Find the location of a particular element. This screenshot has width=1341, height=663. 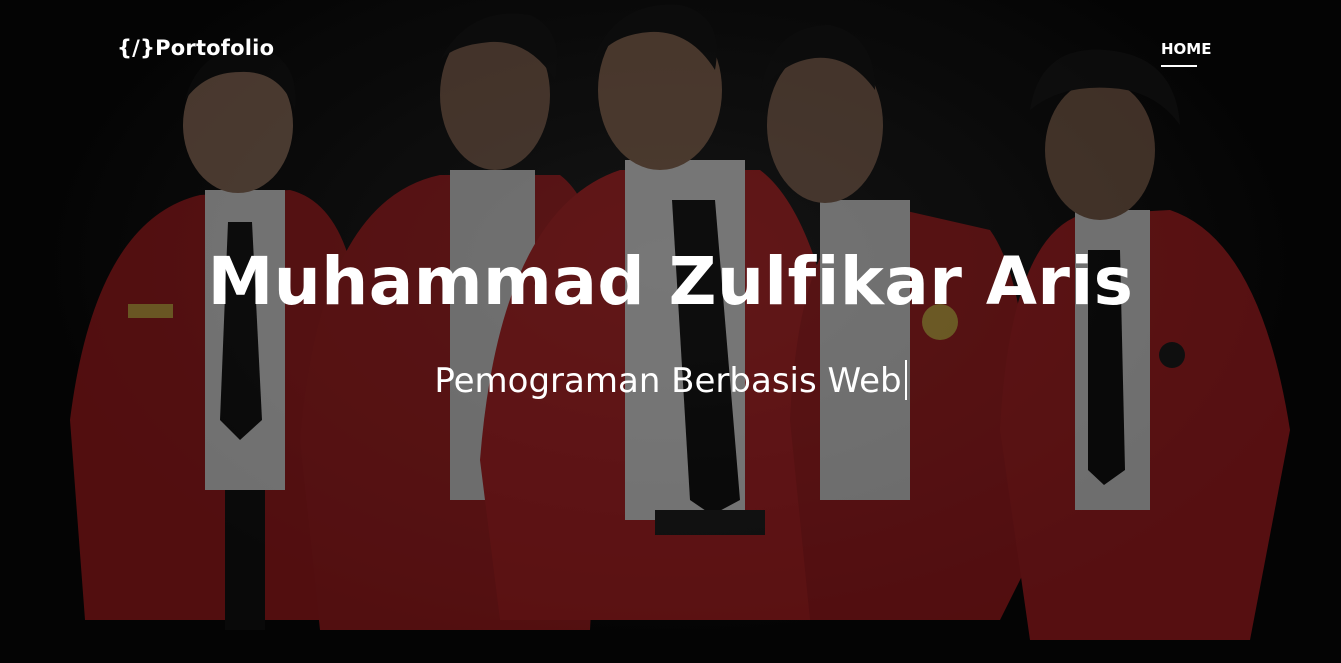

typing-cursor is located at coordinates (905, 380).